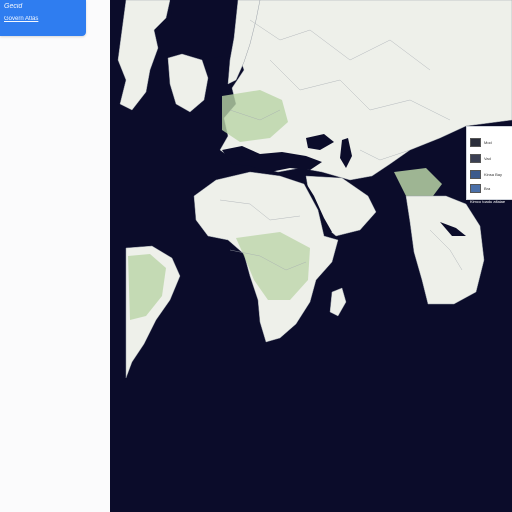 This screenshot has height=512, width=512. I want to click on layer-label: Kinsa Bay, so click(493, 174).